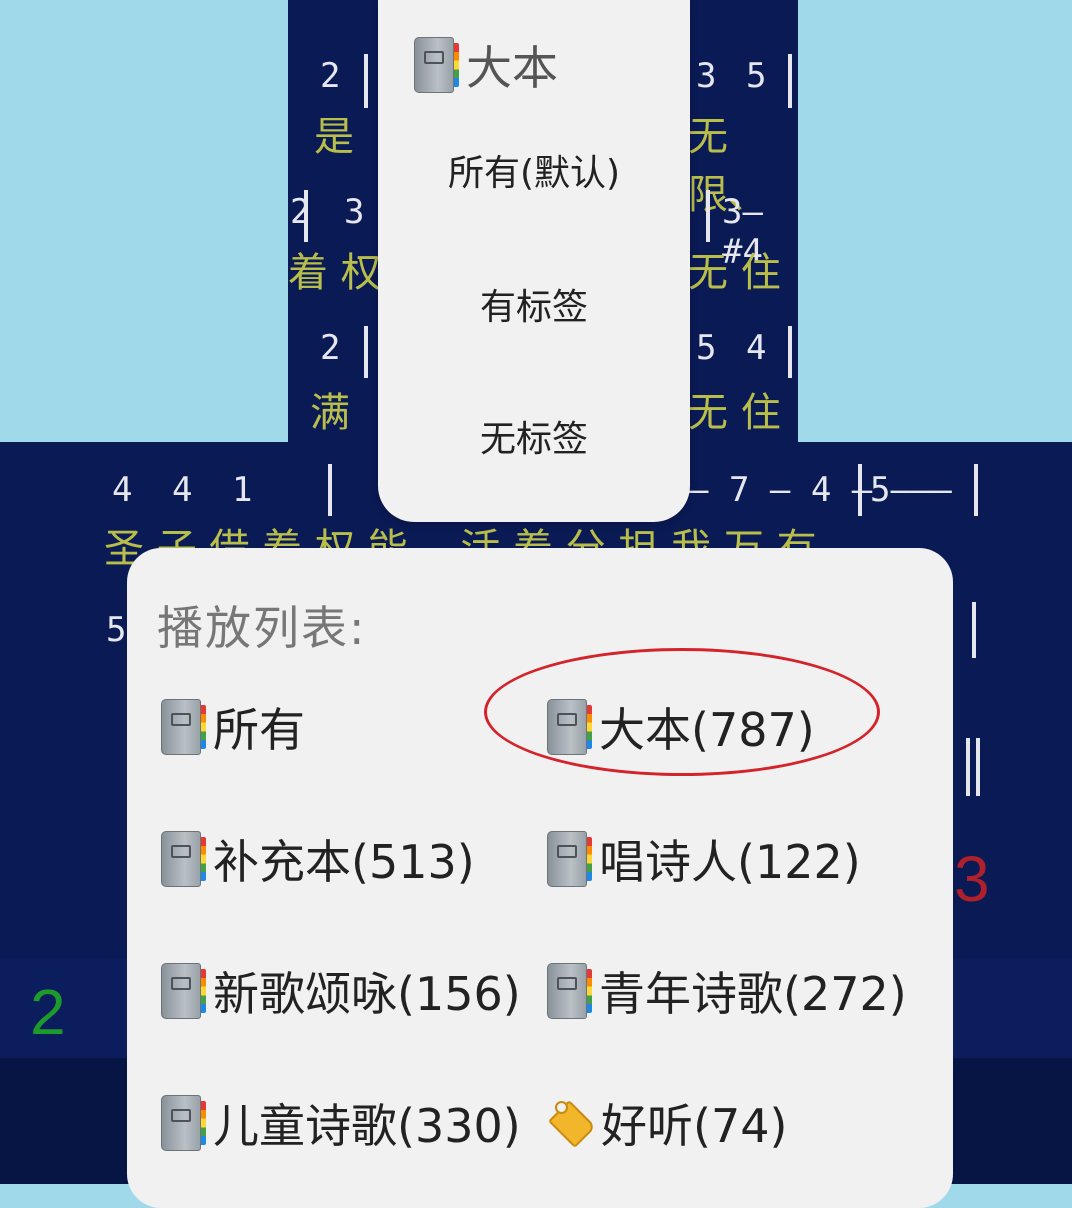  What do you see at coordinates (334, 137) in the screenshot?
I see `lyric-text: 是` at bounding box center [334, 137].